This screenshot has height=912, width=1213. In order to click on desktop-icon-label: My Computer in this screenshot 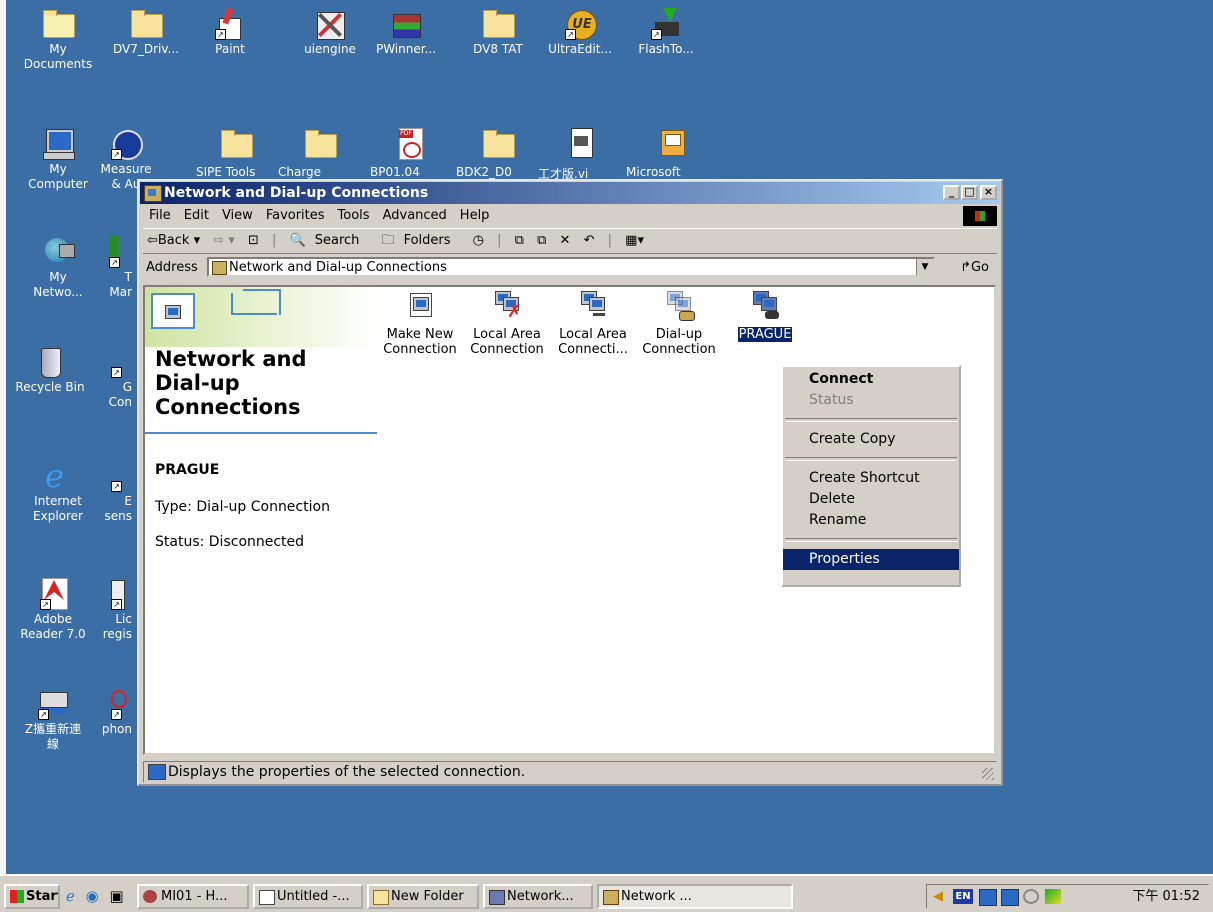, I will do `click(58, 176)`.